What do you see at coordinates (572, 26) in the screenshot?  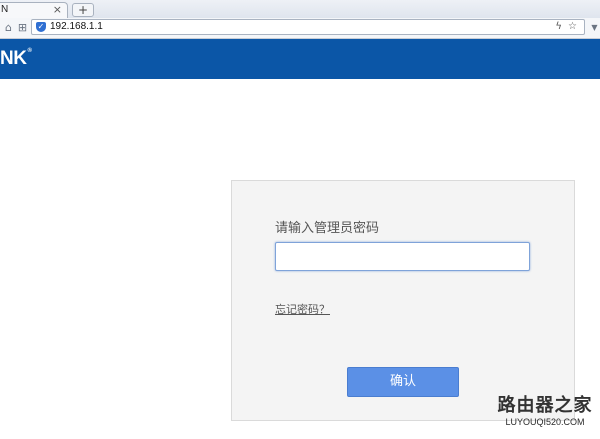 I see `star-icon: ☆` at bounding box center [572, 26].